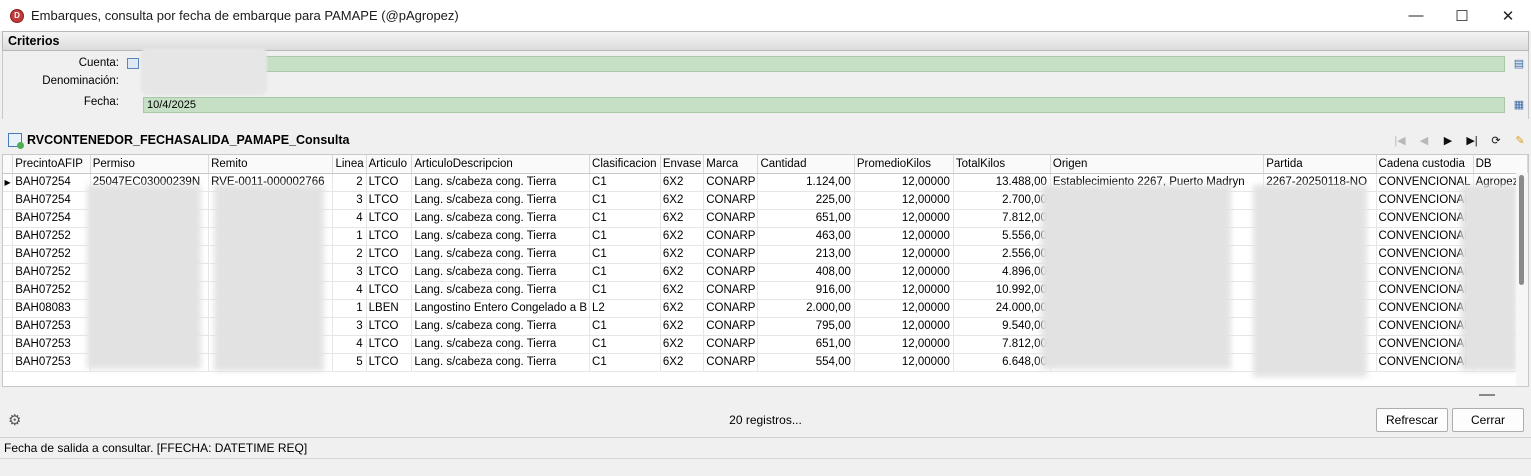  Describe the element at coordinates (1002, 362) in the screenshot. I see `table-cell: 6.648,00` at that location.